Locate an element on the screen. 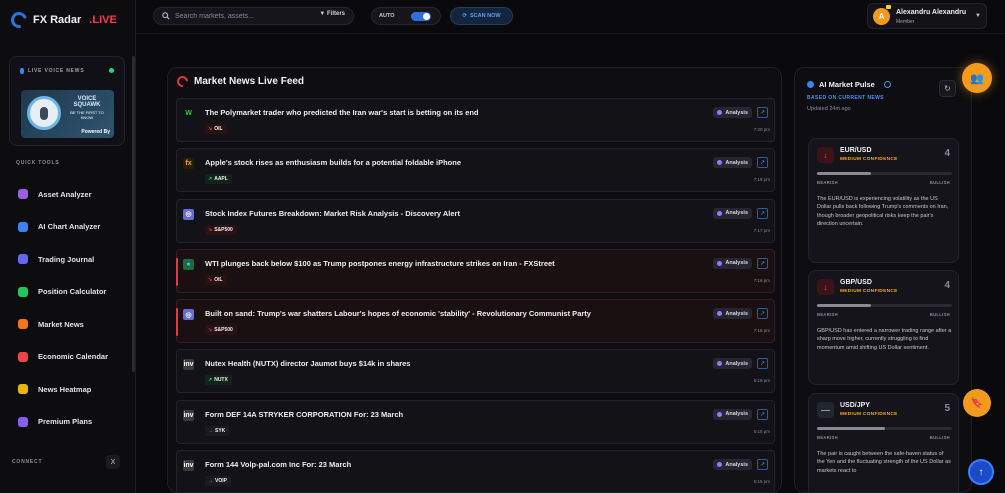 This screenshot has height=493, width=1005. auto-toggle is located at coordinates (421, 16).